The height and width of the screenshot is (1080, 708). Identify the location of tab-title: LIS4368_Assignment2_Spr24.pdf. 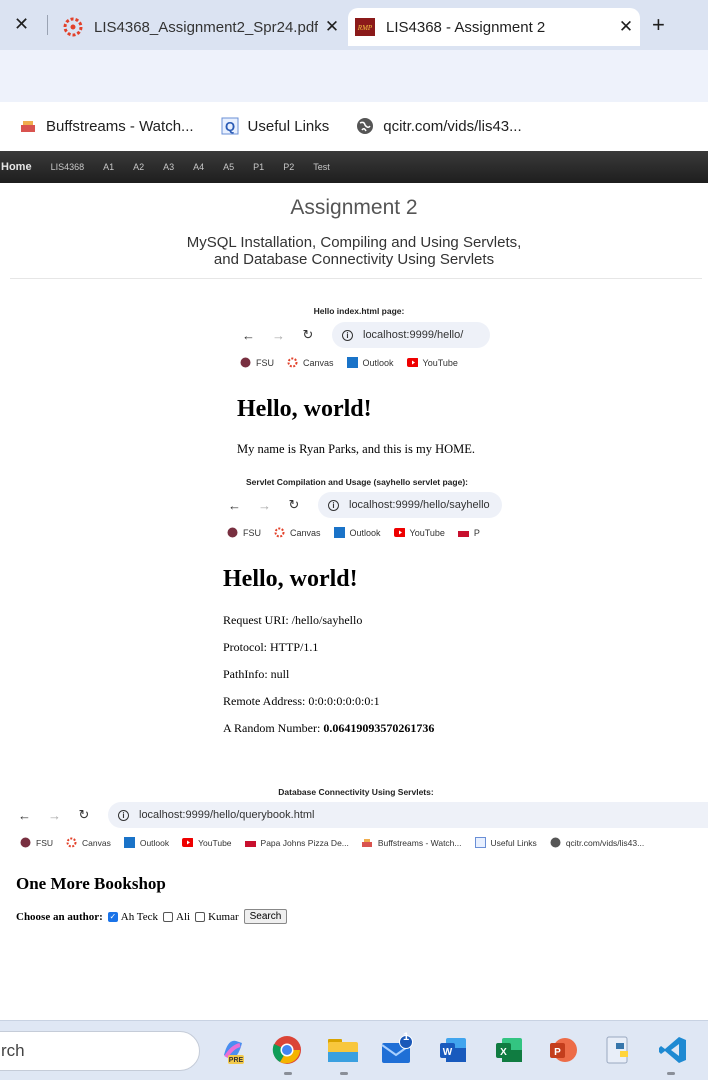
(206, 27).